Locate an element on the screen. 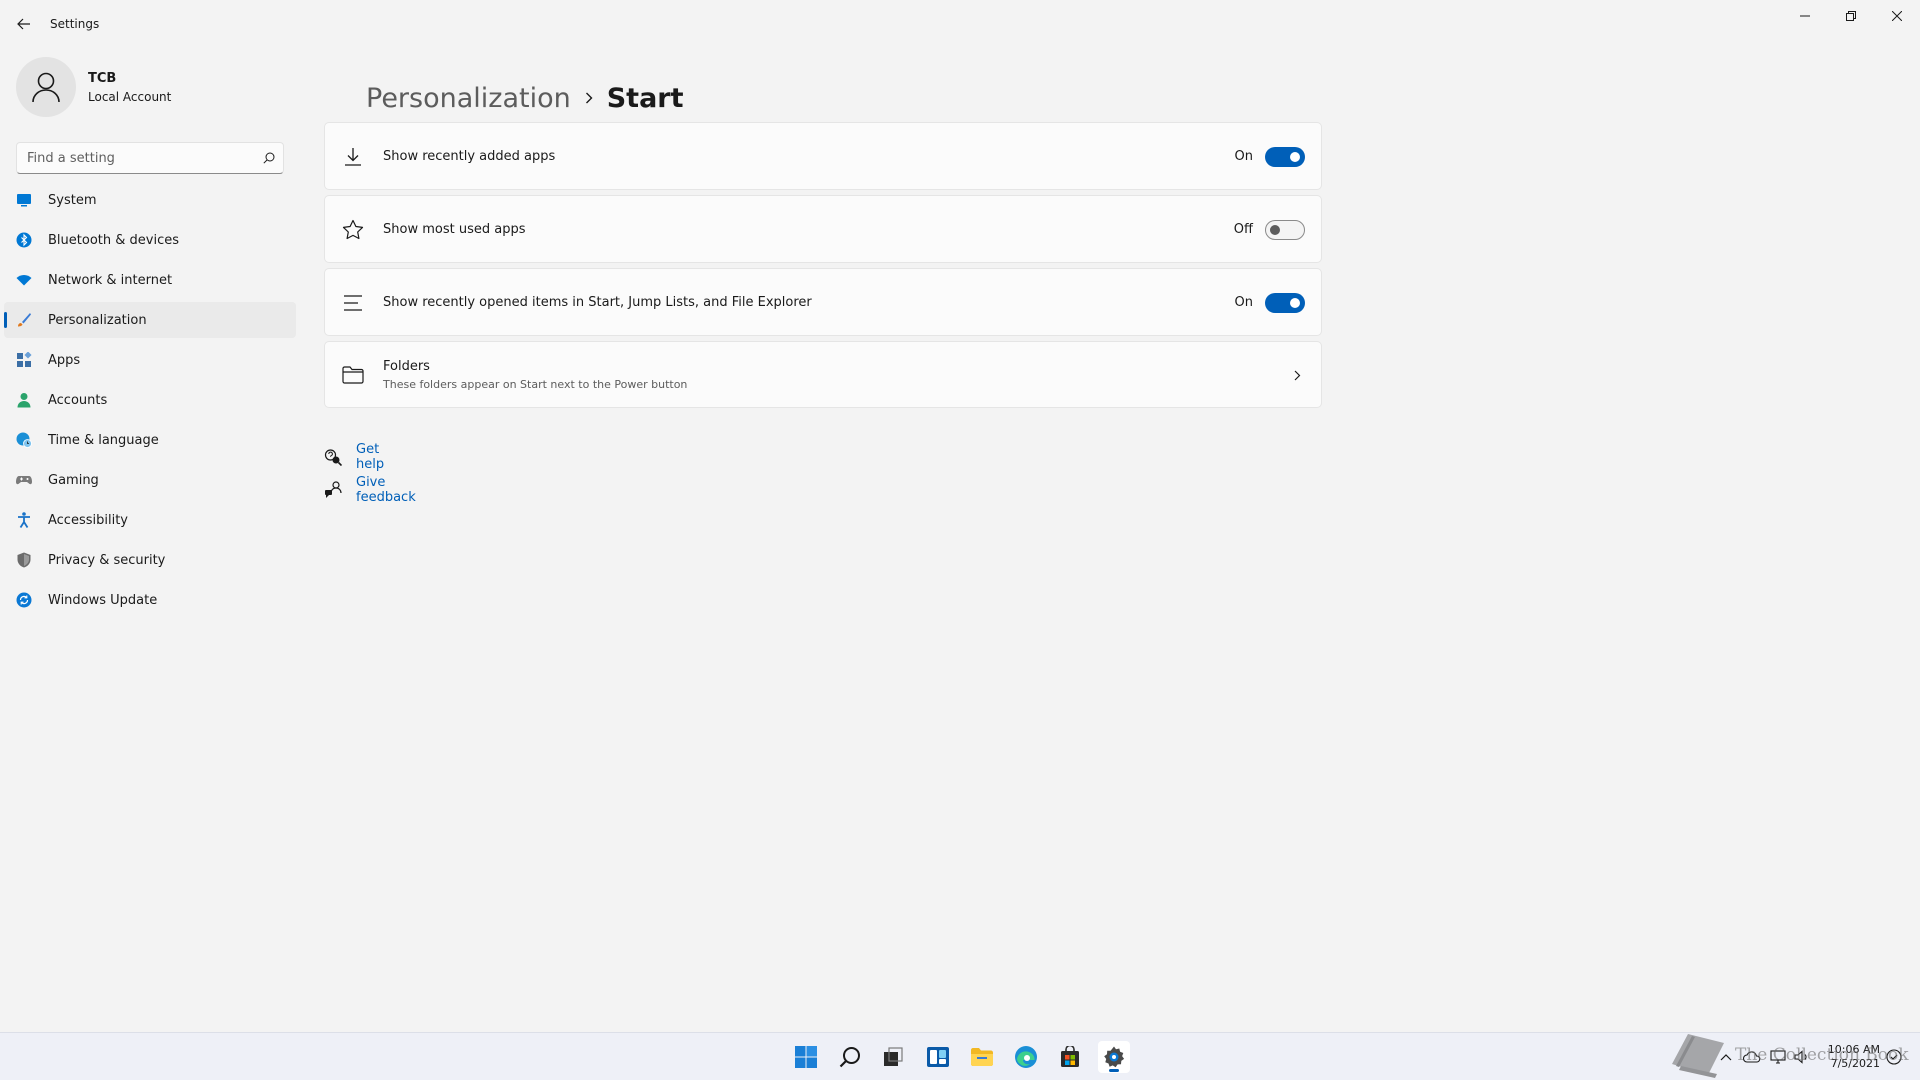 This screenshot has height=1080, width=1920. edge-button is located at coordinates (1026, 1057).